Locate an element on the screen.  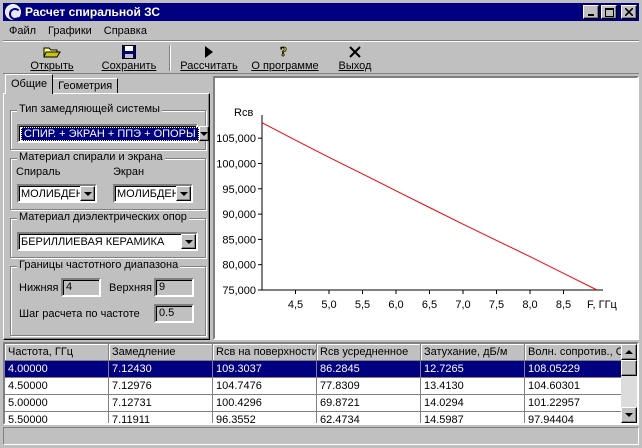
table-cell: 5.50000 is located at coordinates (57, 417).